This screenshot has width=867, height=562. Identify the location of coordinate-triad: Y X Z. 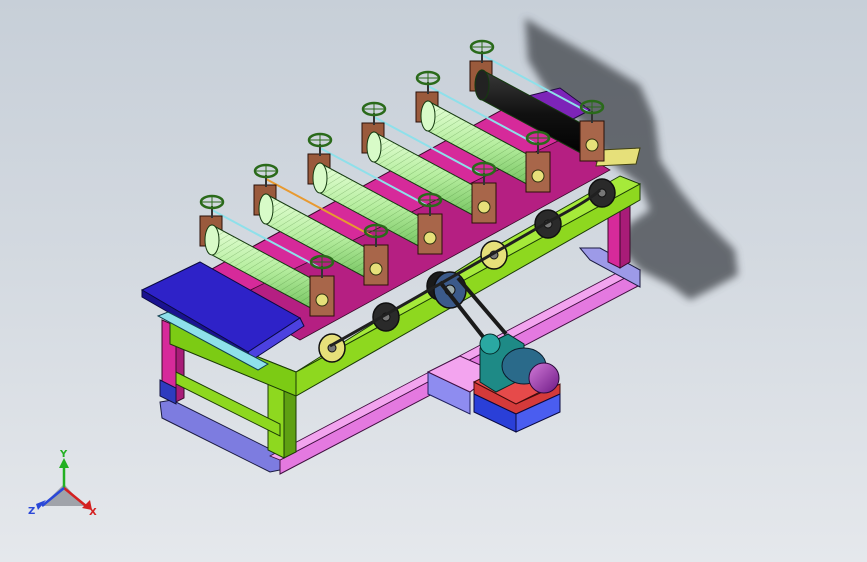
(62, 483).